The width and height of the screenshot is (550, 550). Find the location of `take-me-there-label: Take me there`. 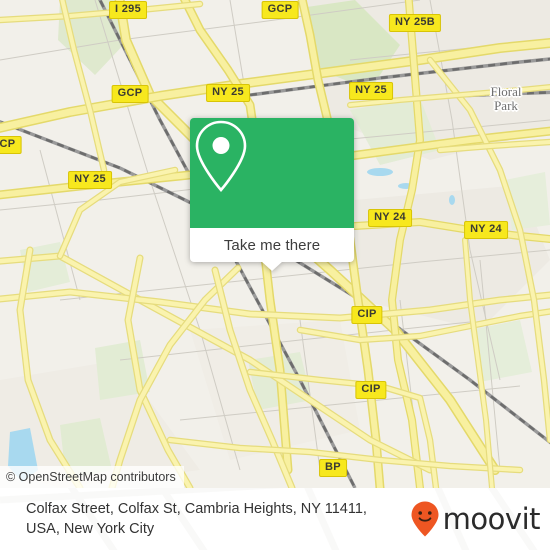

take-me-there-label: Take me there is located at coordinates (272, 245).